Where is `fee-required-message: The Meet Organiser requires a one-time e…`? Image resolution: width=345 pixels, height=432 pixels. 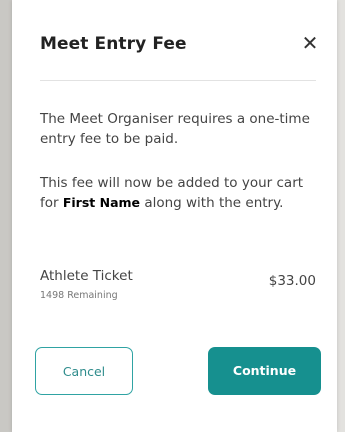
fee-required-message: The Meet Organiser requires a one-time e… is located at coordinates (175, 129).